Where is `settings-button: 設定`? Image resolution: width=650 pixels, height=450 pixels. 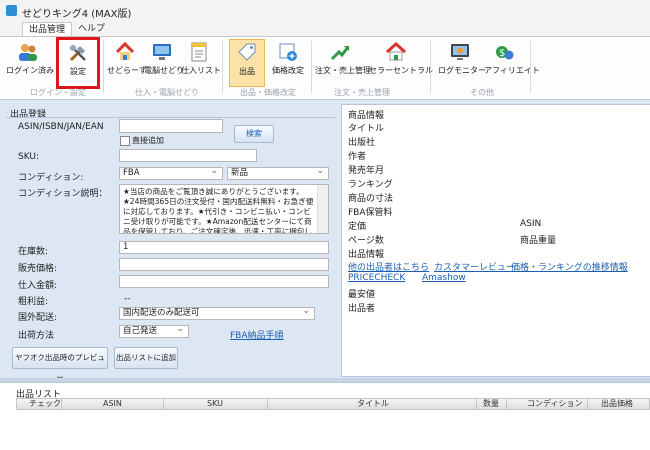
settings-button: 設定 is located at coordinates (78, 63).